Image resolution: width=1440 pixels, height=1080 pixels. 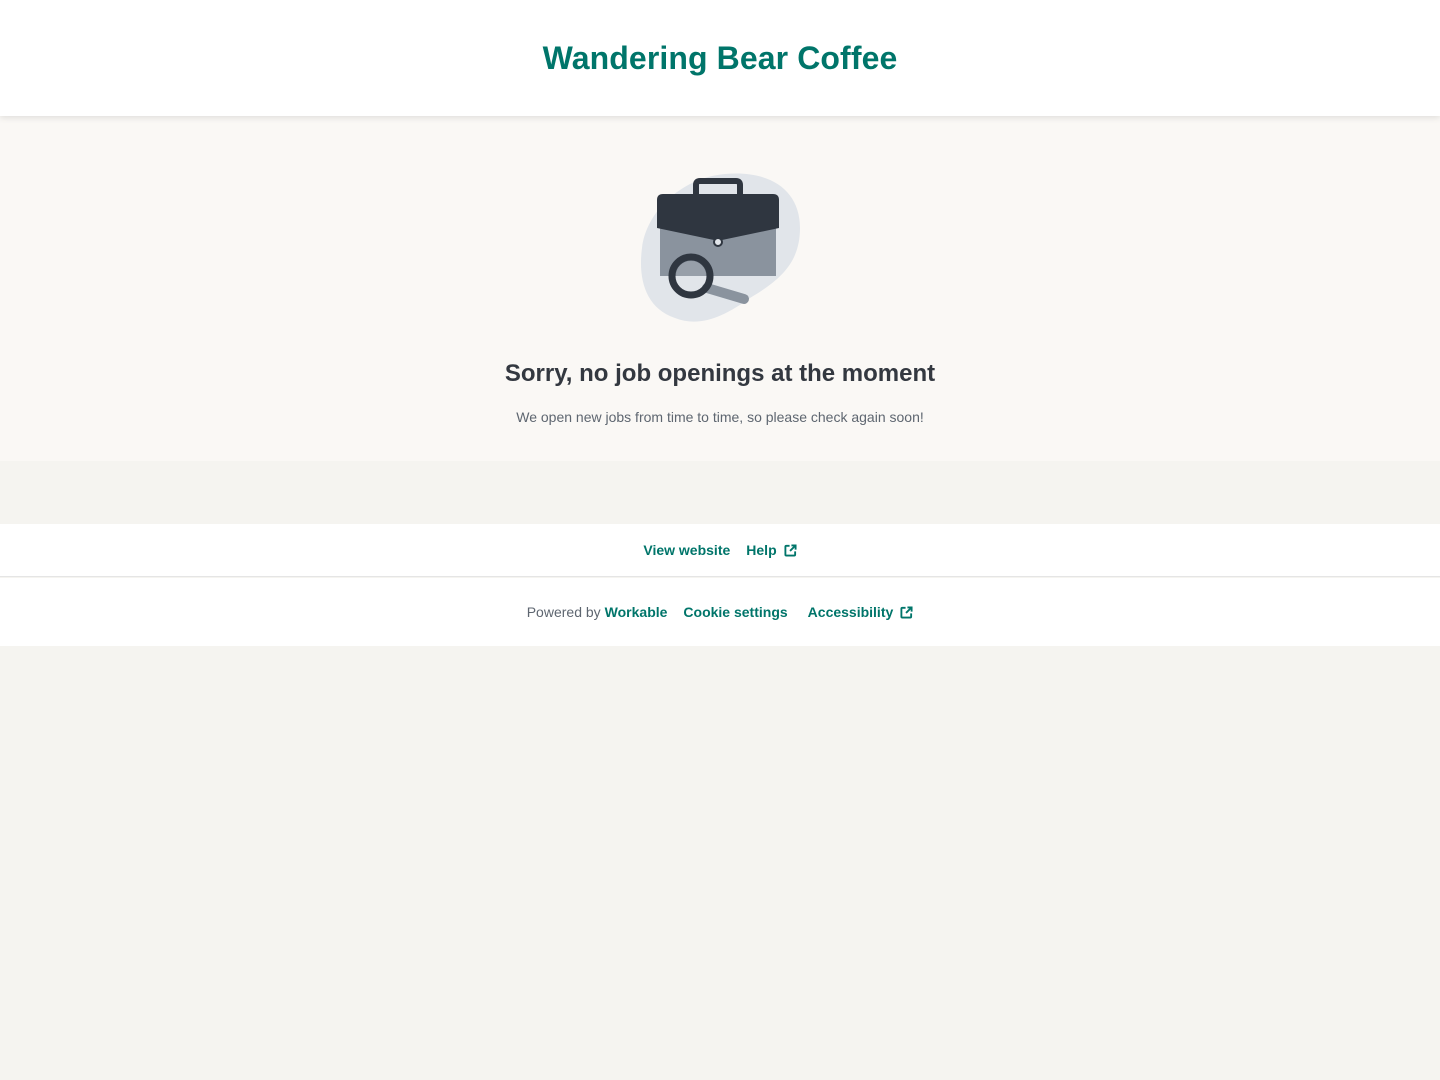 I want to click on view-website-label: View website, so click(x=687, y=550).